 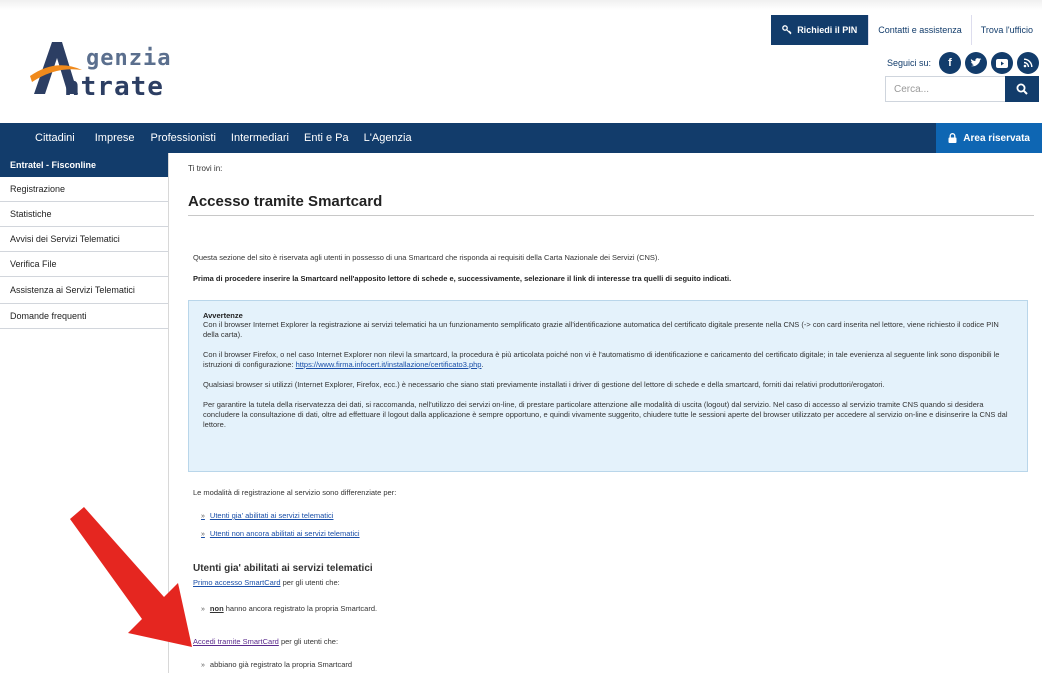 What do you see at coordinates (388, 138) in the screenshot?
I see `nav-item-agenzia: L'Agenzia` at bounding box center [388, 138].